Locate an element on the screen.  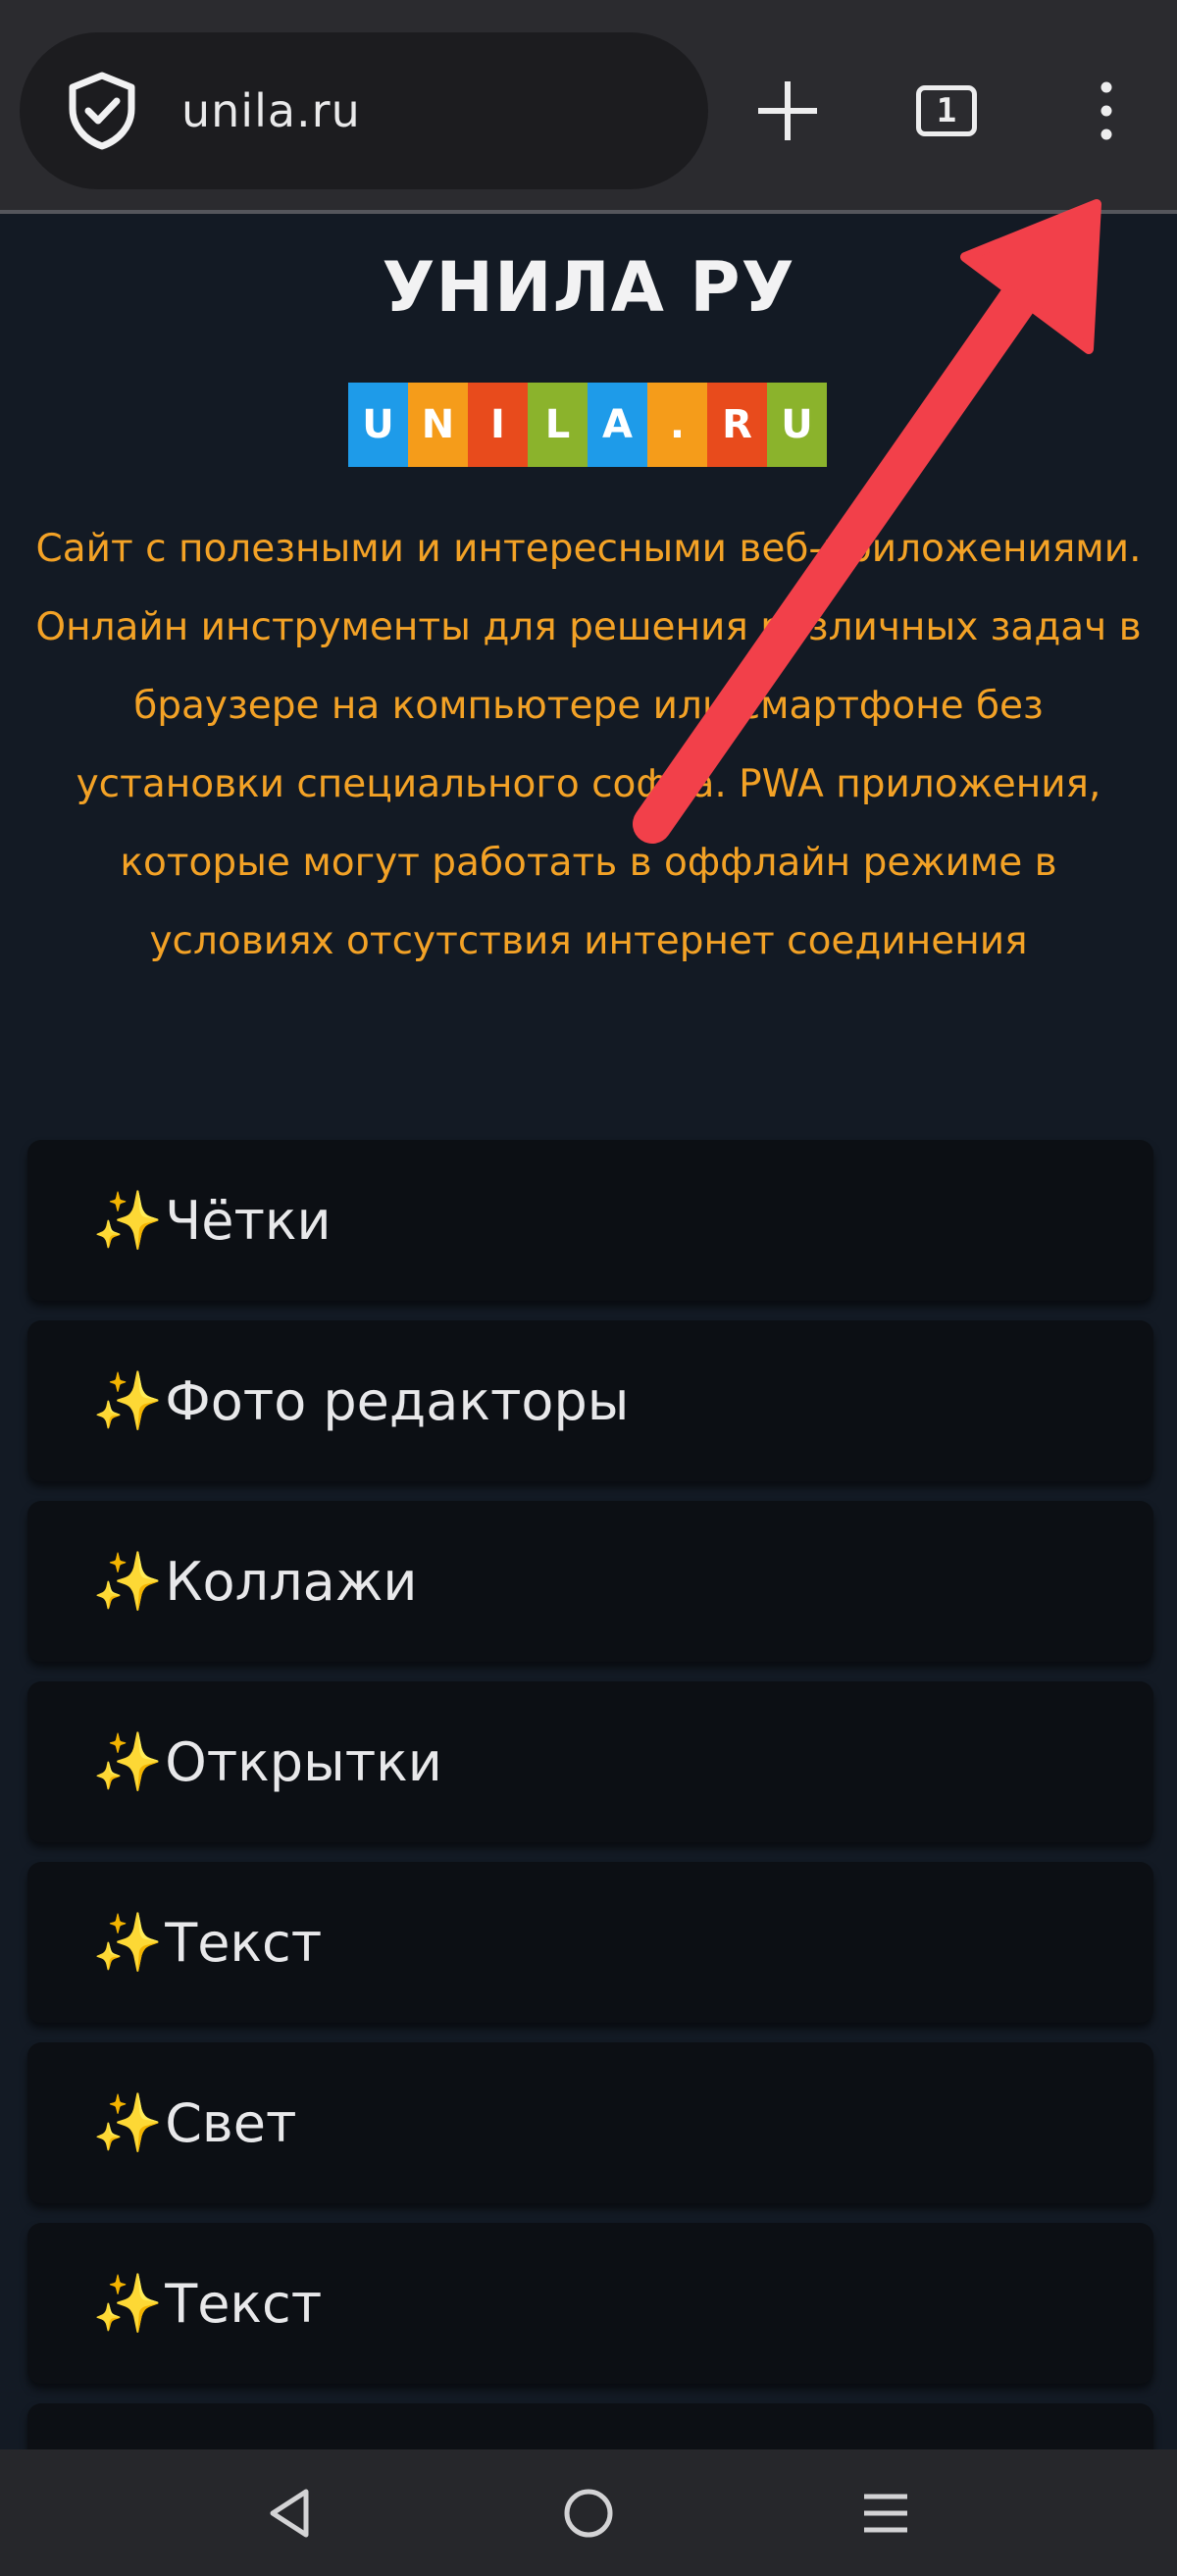
tab-switcher-button: 1 is located at coordinates (946, 110).